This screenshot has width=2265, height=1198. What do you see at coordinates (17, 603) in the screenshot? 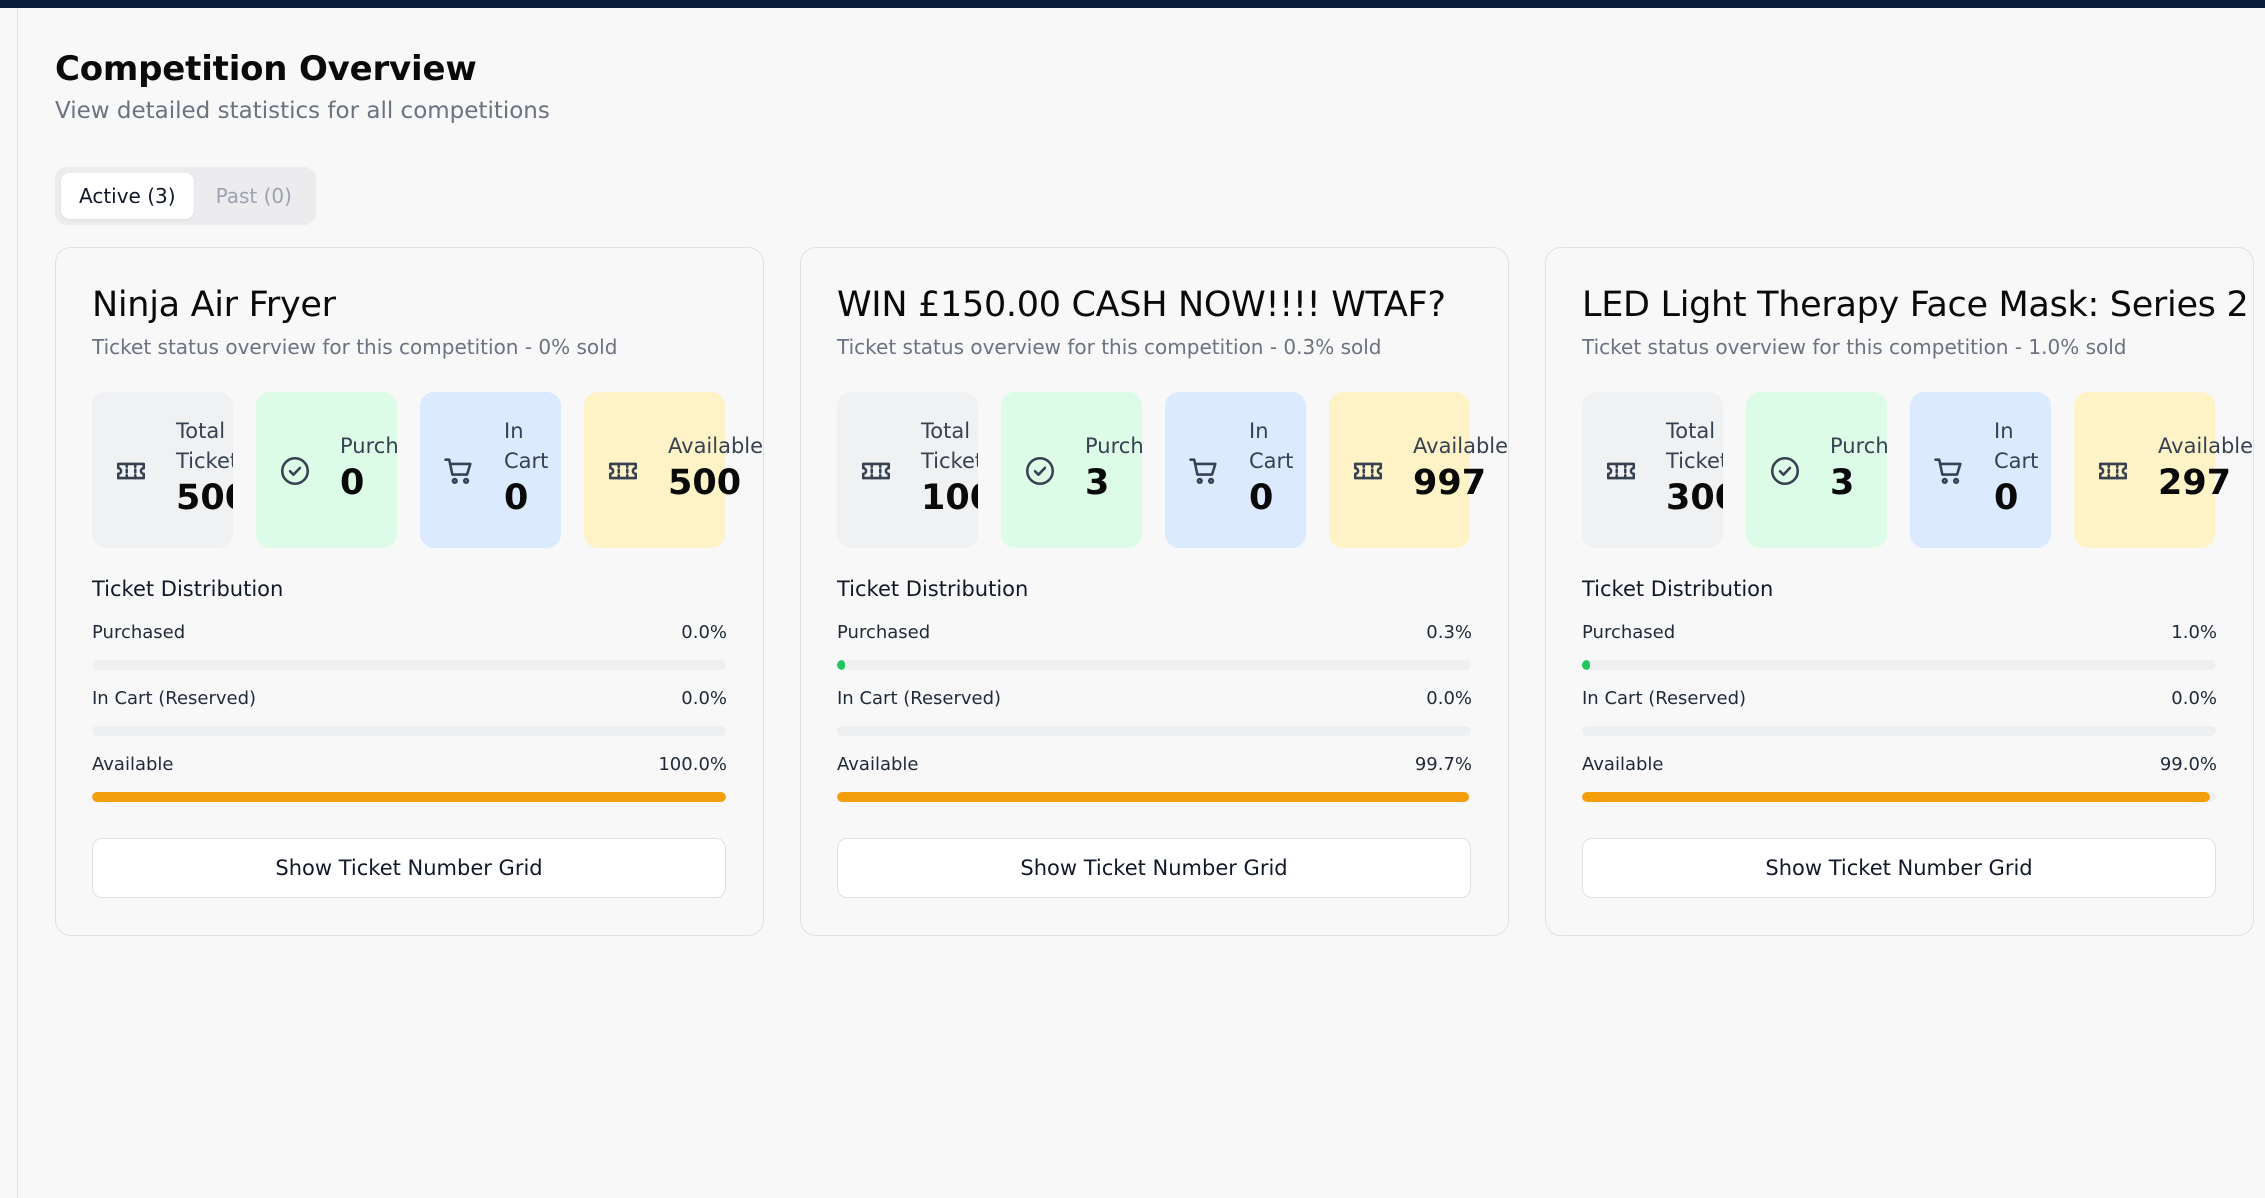
I see `sidebar-divider` at bounding box center [17, 603].